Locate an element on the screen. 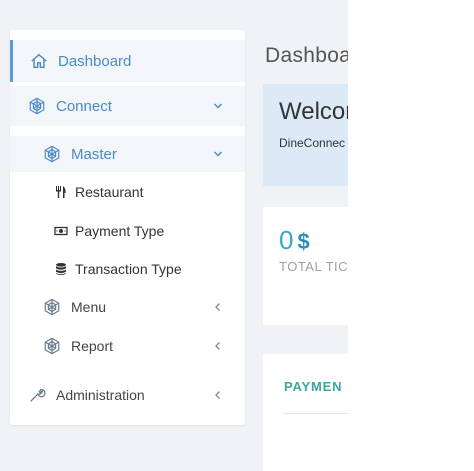  sidebar-item-label: Menu is located at coordinates (89, 307).